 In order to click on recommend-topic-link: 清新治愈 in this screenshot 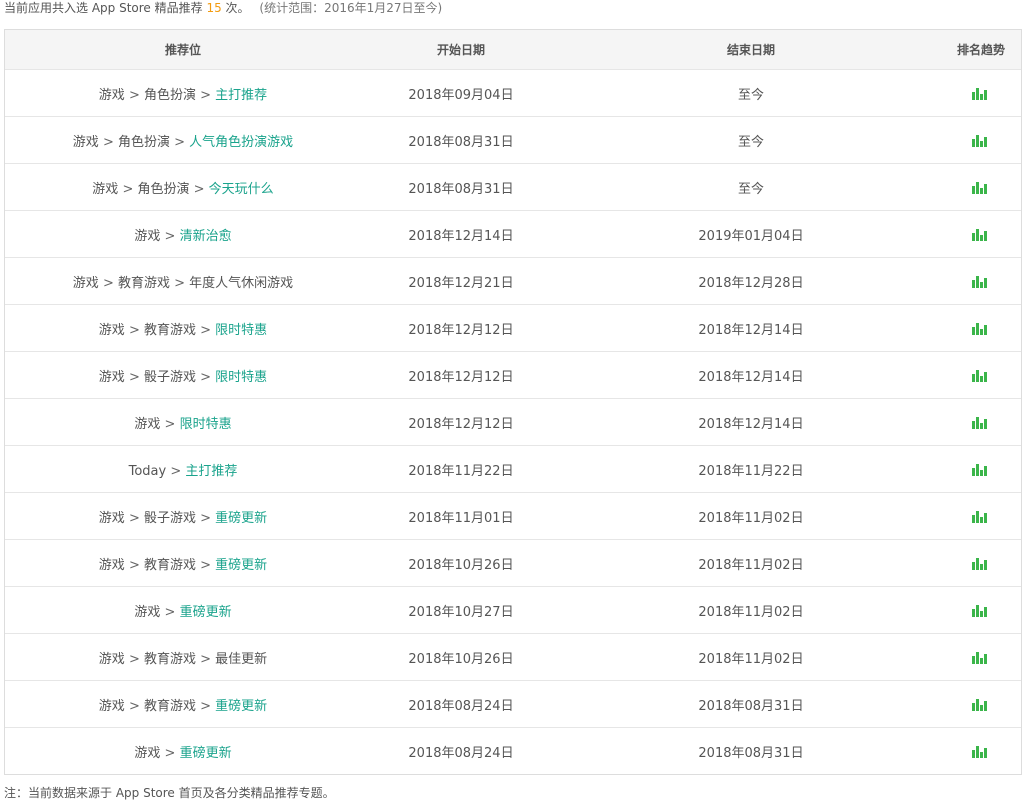, I will do `click(206, 236)`.